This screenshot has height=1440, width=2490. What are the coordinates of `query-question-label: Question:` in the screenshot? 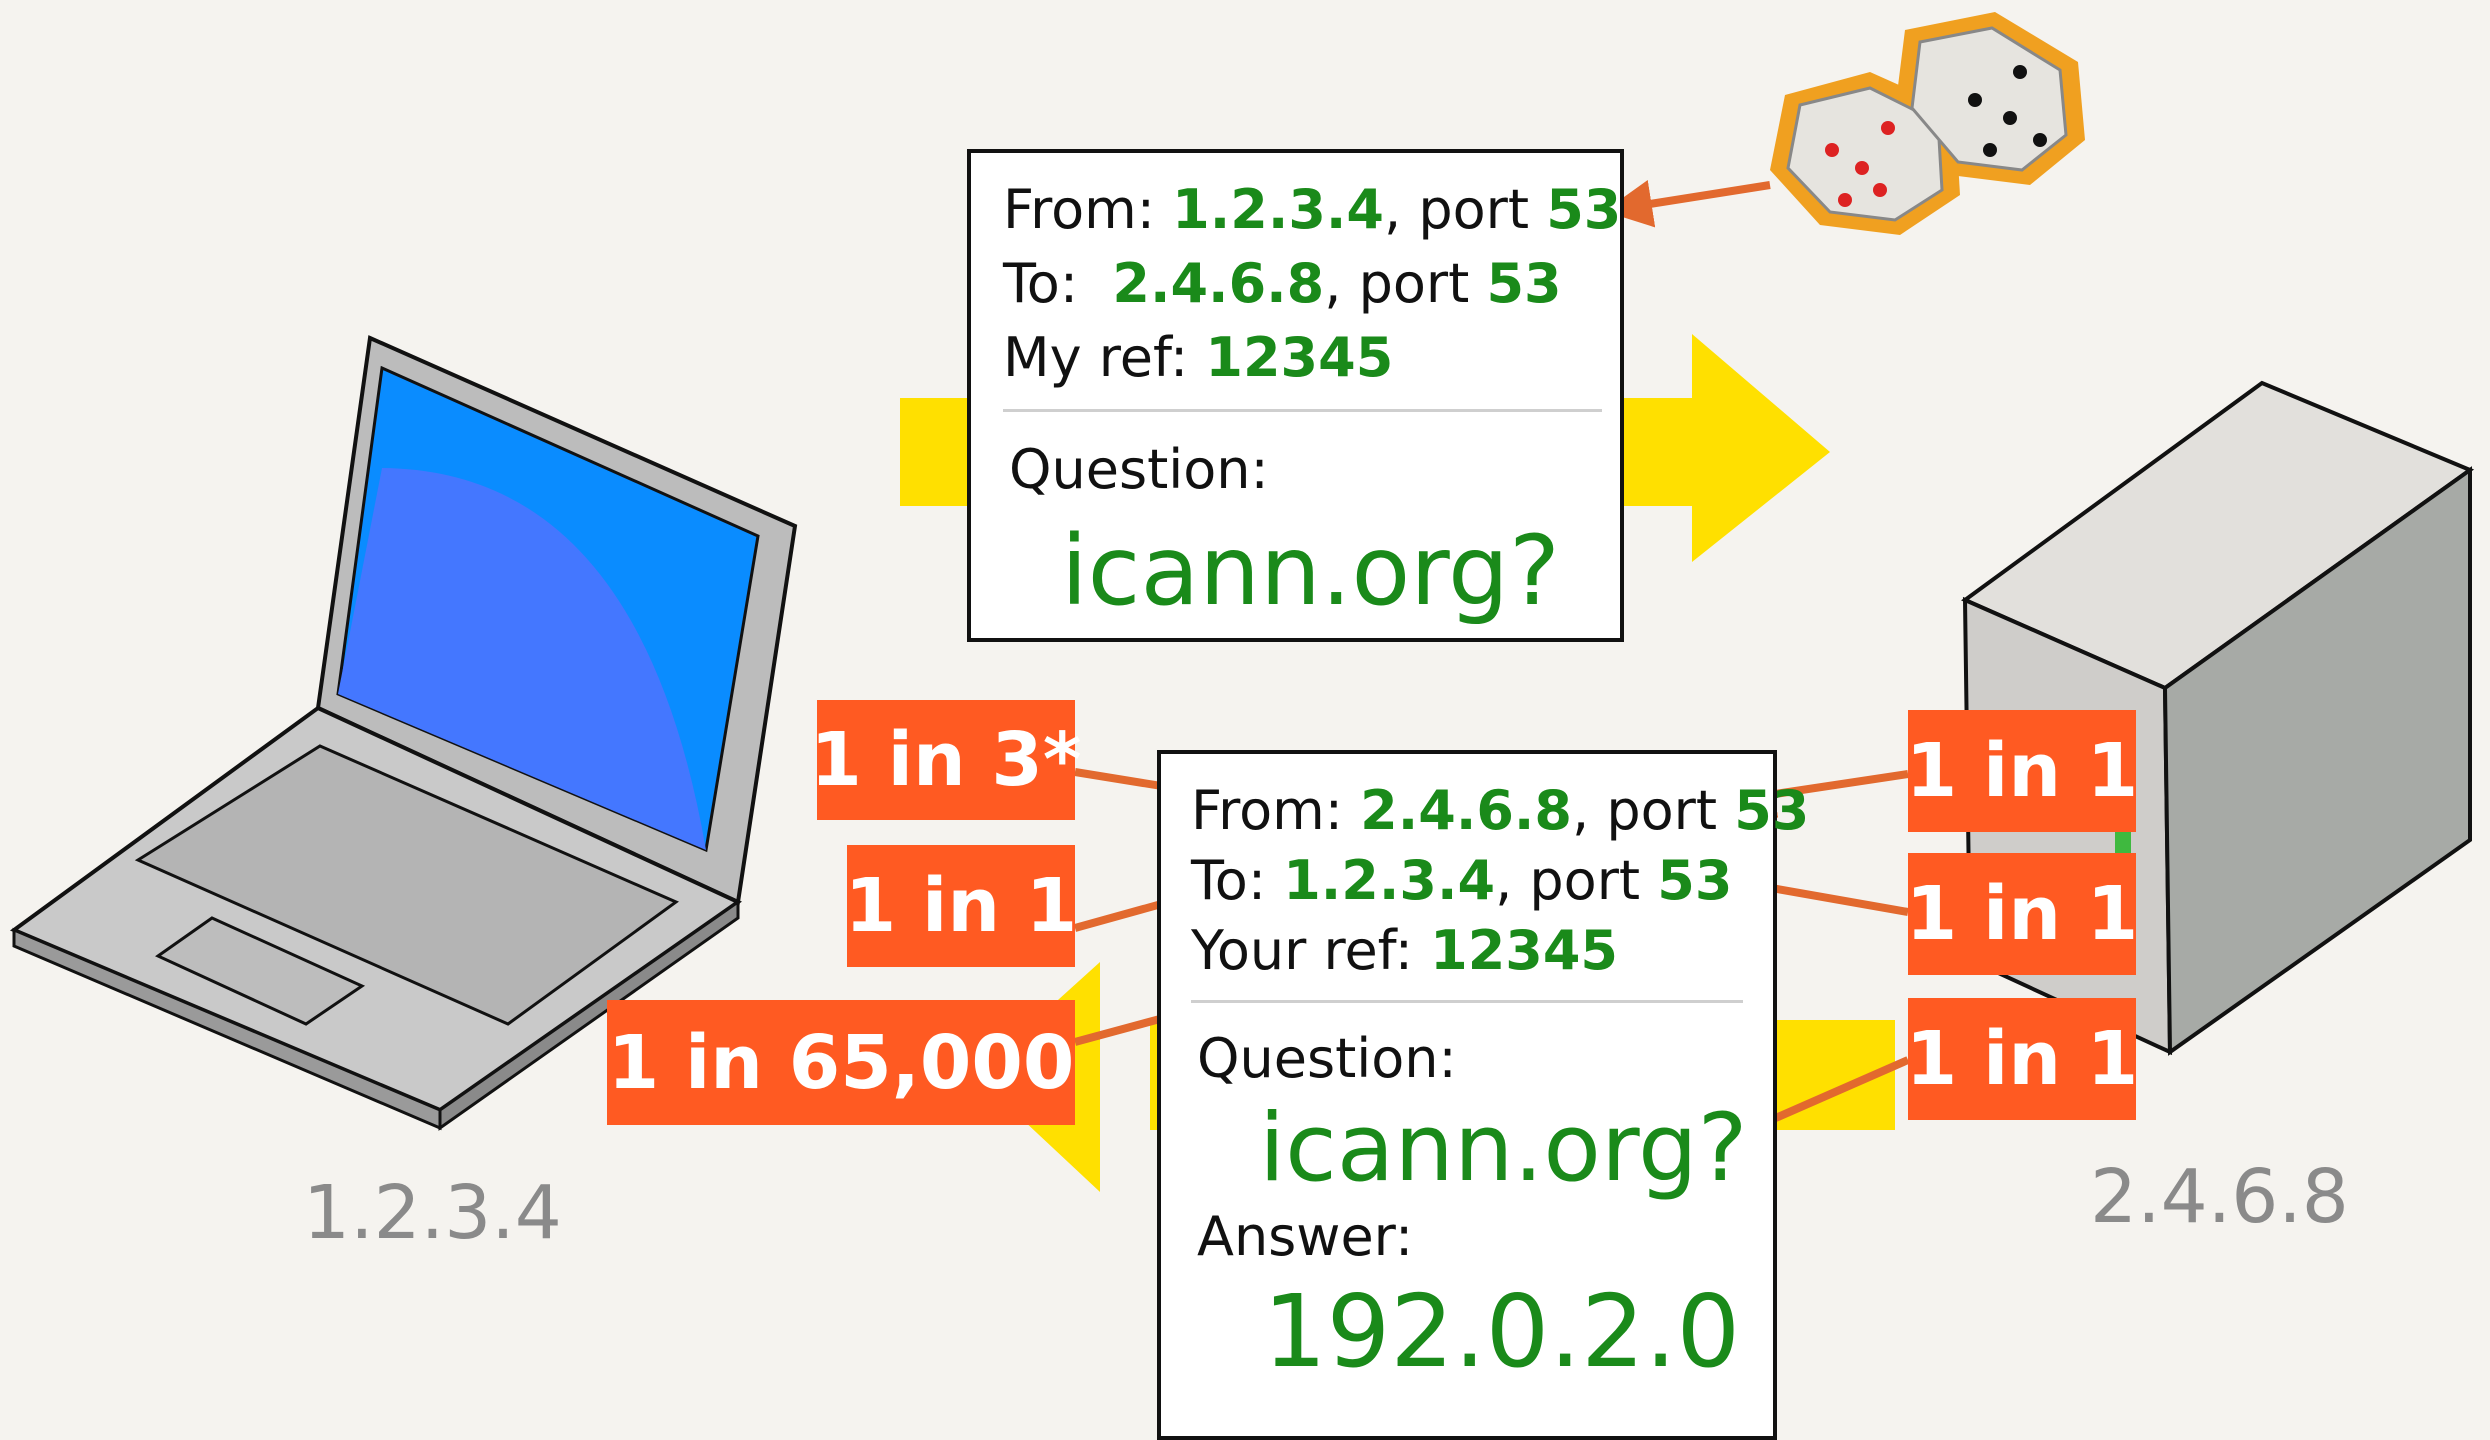 It's located at (1139, 469).